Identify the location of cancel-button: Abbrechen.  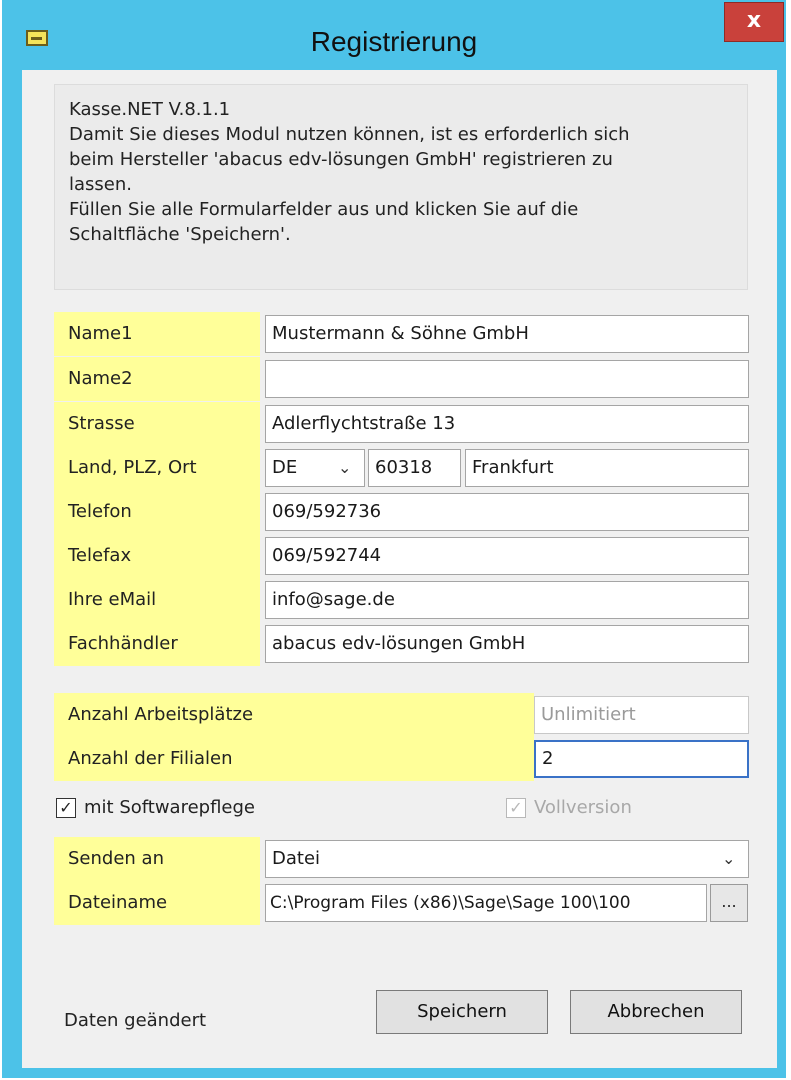
(656, 1012).